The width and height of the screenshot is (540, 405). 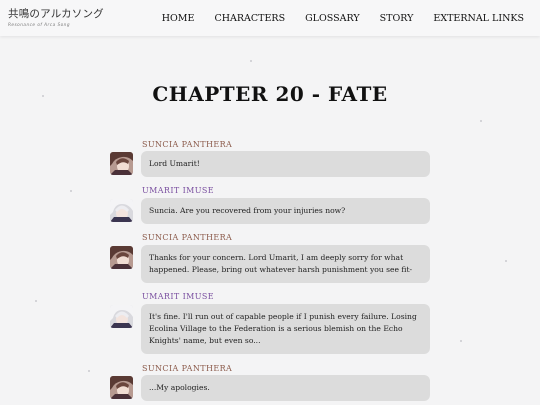 I want to click on site-logo: 共鳴のアルカソング Resonance of Arca Song, so click(x=58, y=19).